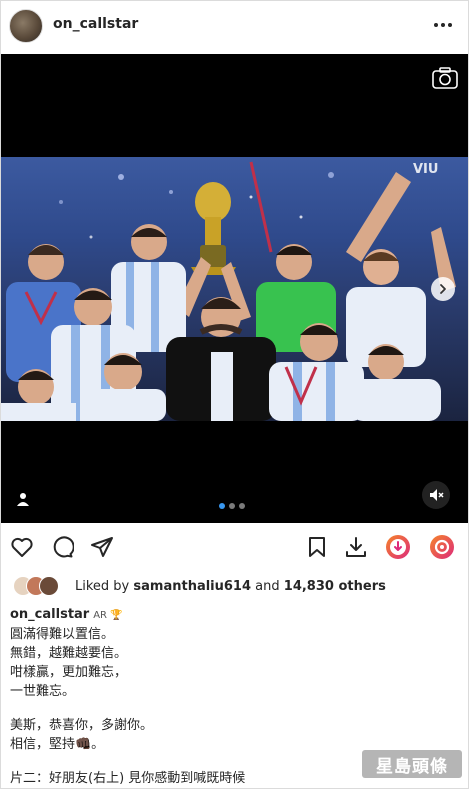 The width and height of the screenshot is (469, 789). I want to click on download-icon, so click(356, 547).